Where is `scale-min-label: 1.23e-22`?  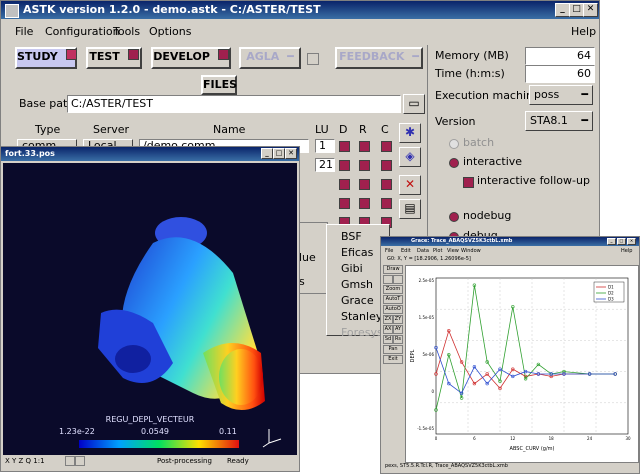 scale-min-label: 1.23e-22 is located at coordinates (77, 431).